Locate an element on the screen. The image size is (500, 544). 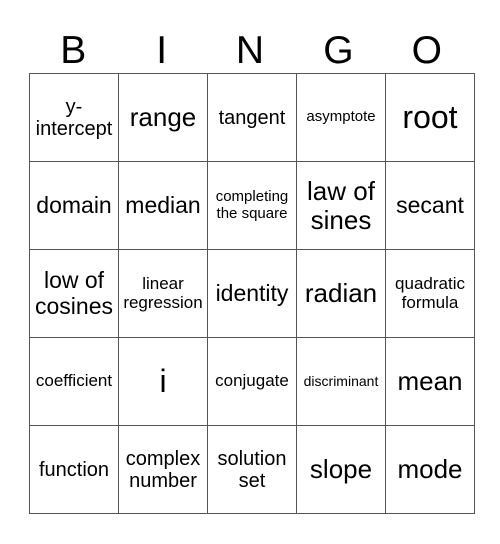
bingo-cell: complex number is located at coordinates (163, 469).